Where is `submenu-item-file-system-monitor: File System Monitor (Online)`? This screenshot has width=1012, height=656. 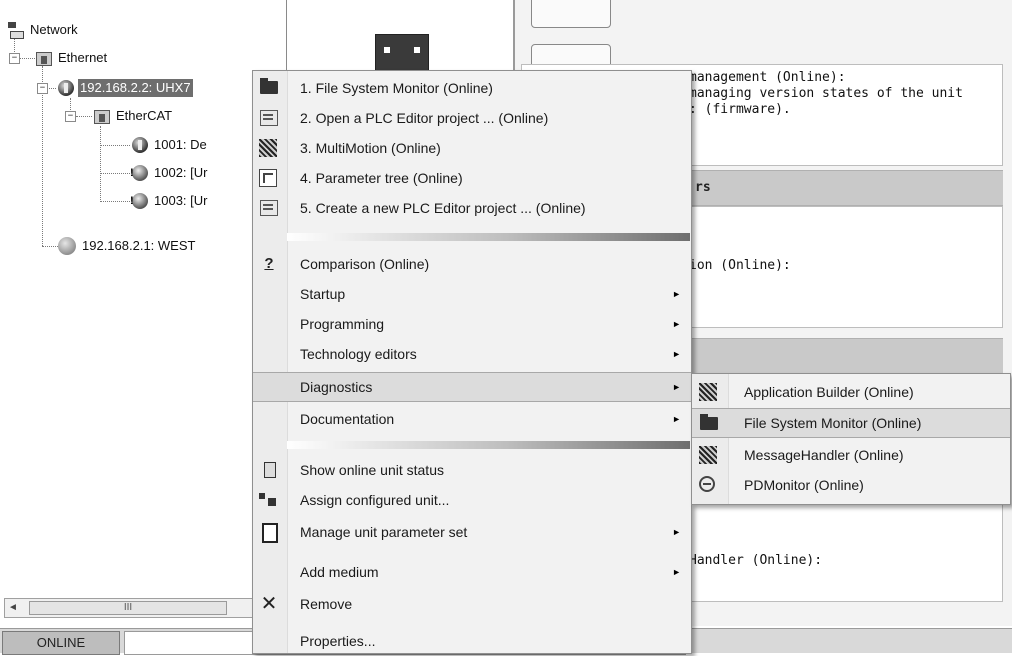
submenu-item-file-system-monitor: File System Monitor (Online) is located at coordinates (851, 423).